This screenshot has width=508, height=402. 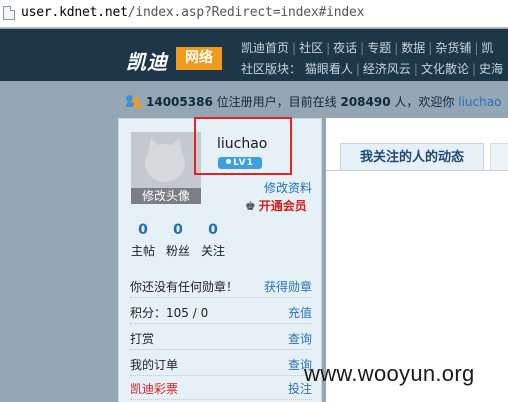 What do you see at coordinates (345, 48) in the screenshot?
I see `nav-item-night-talk: 夜话` at bounding box center [345, 48].